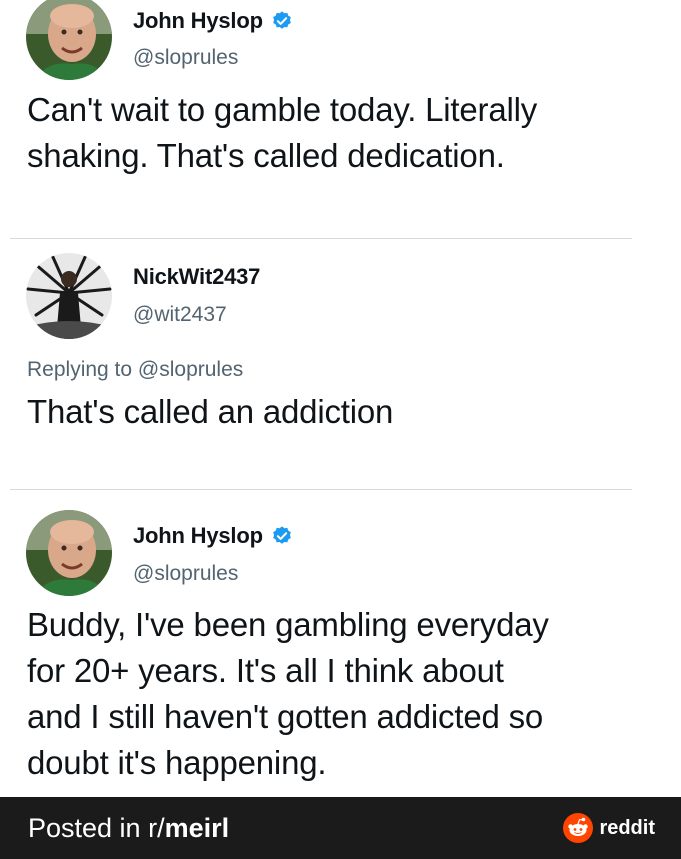  What do you see at coordinates (80, 369) in the screenshot?
I see `replying-label: Replying to` at bounding box center [80, 369].